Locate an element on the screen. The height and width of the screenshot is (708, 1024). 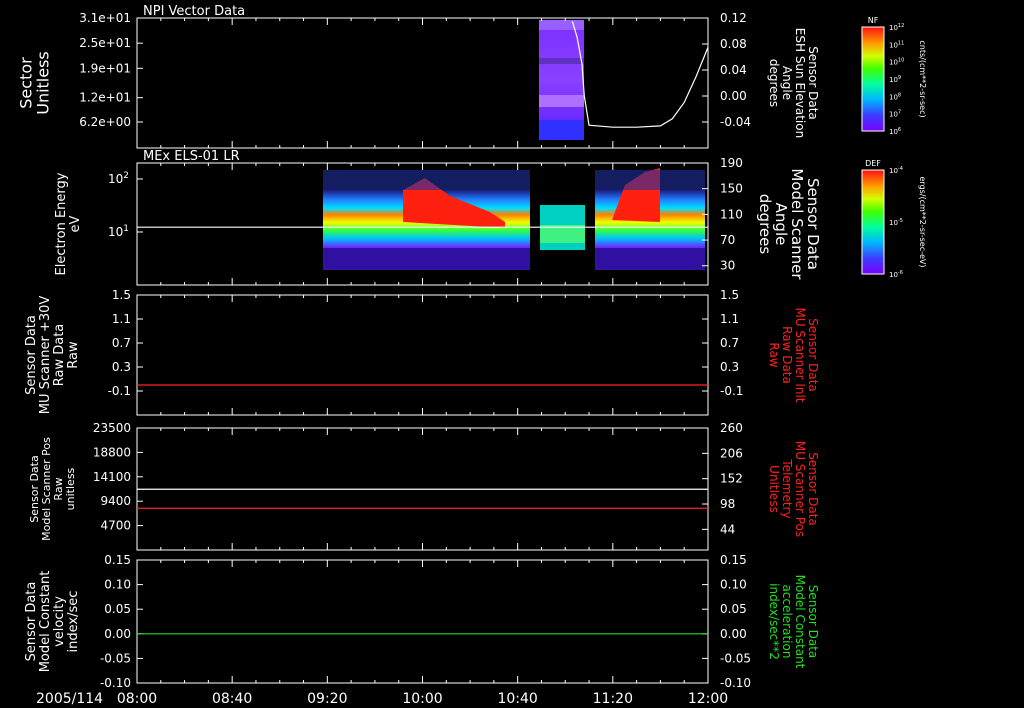
y-tick-label-left: 1.9e+01 is located at coordinates (105, 68).